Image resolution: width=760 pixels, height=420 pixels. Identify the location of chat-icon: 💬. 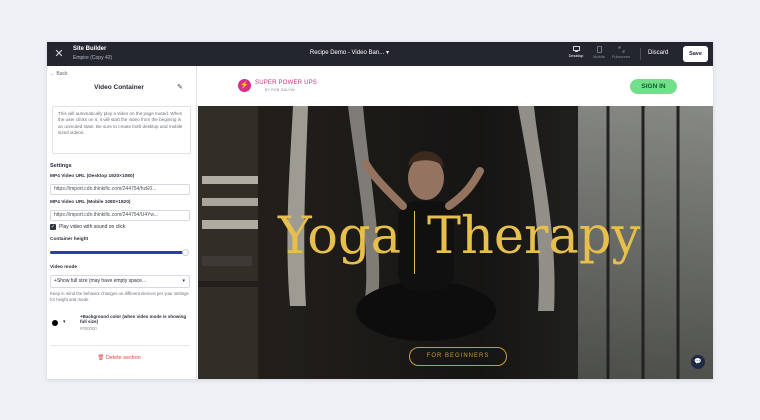
(698, 362).